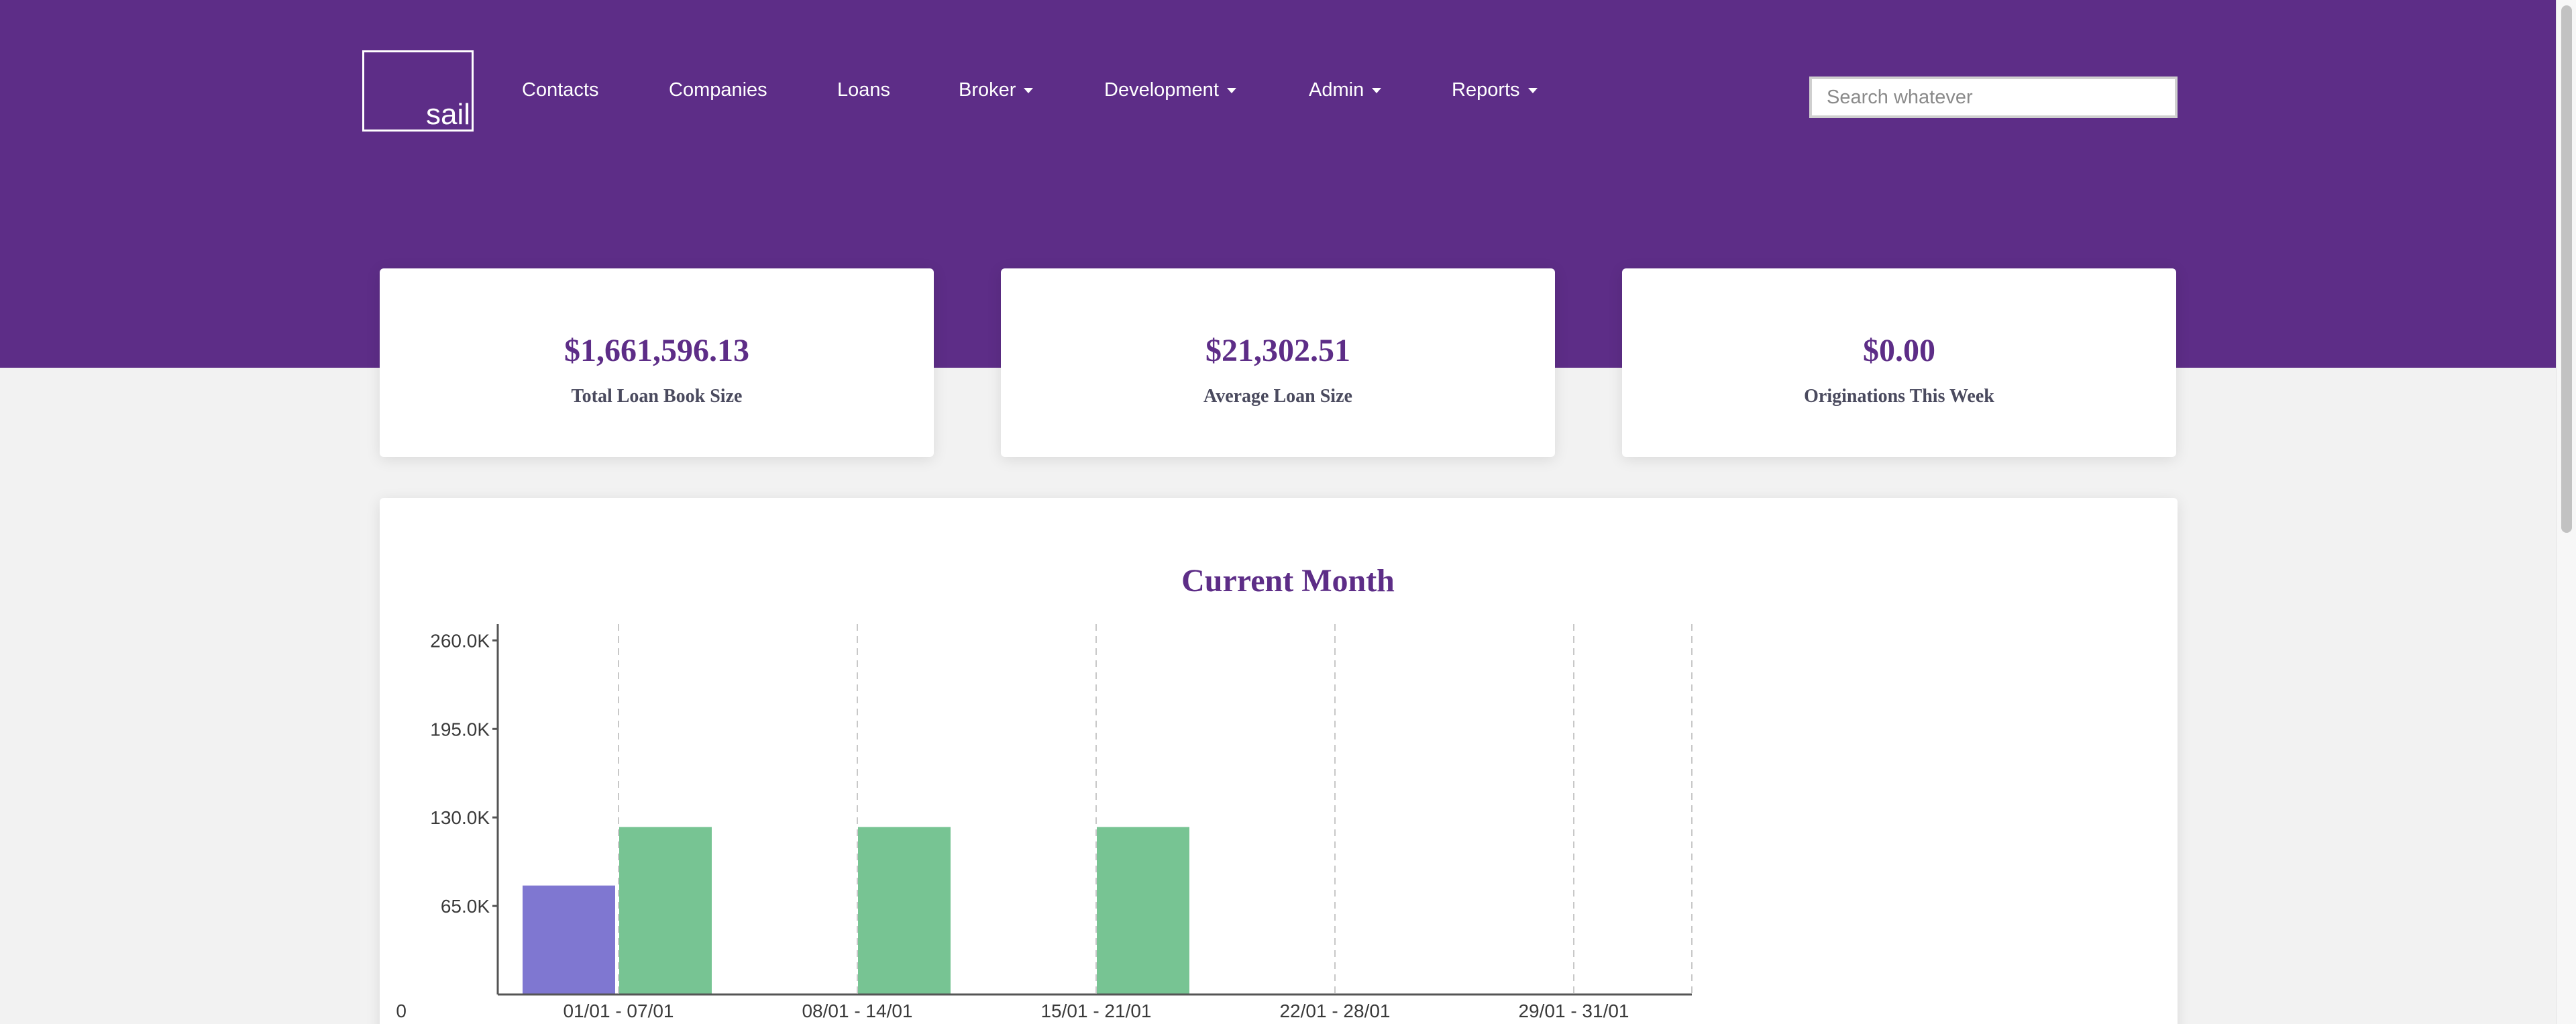 The height and width of the screenshot is (1024, 2576). I want to click on sail-logo: sail, so click(418, 91).